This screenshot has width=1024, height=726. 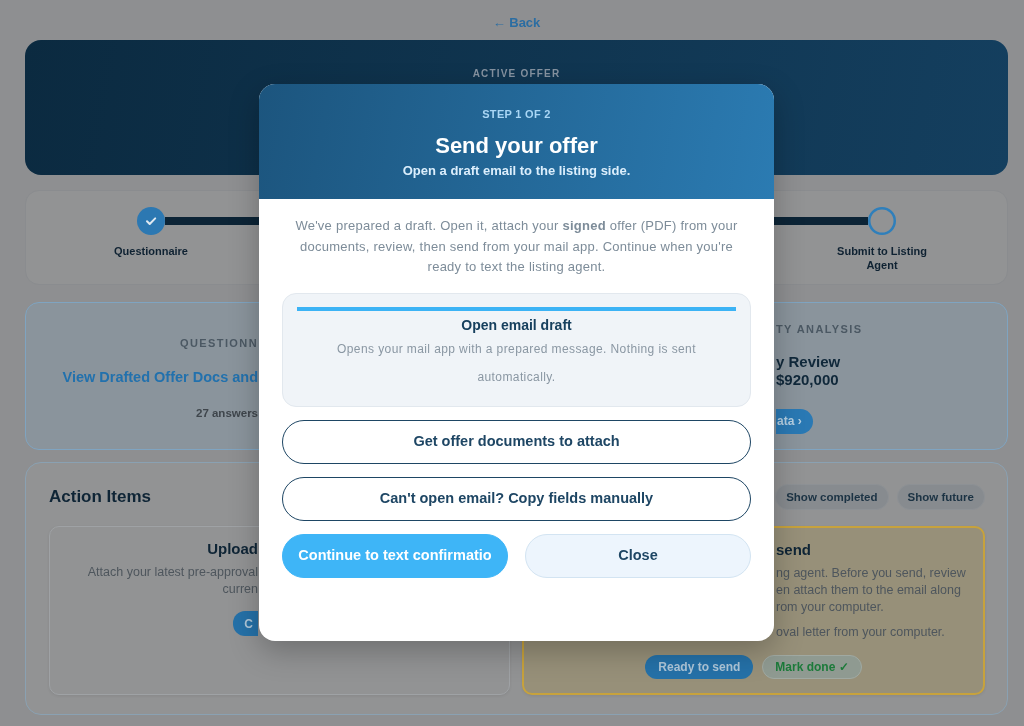 What do you see at coordinates (699, 667) in the screenshot?
I see `primary-button: Ready to send` at bounding box center [699, 667].